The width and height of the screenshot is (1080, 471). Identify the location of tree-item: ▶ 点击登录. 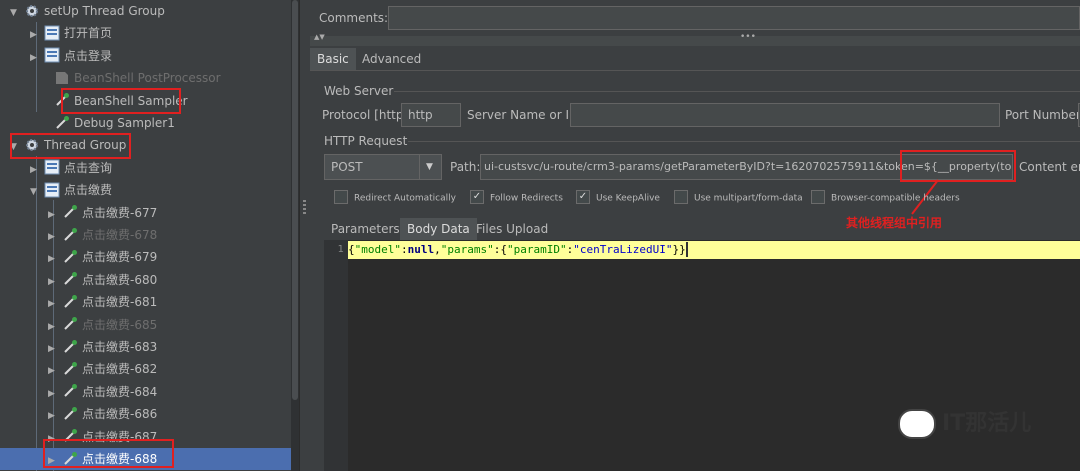
(145, 56).